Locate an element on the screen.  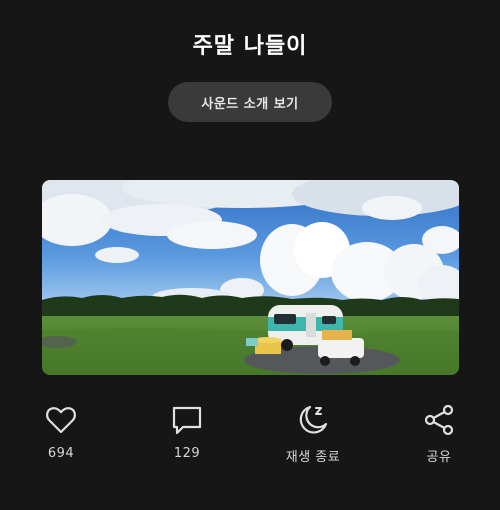
comment-icon is located at coordinates (187, 420).